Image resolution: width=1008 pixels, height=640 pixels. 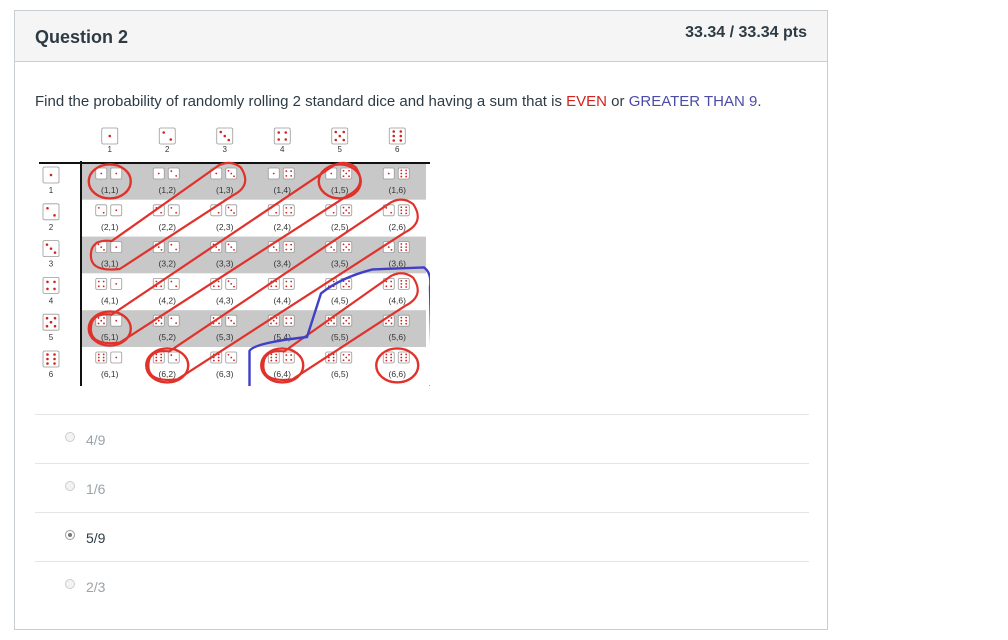 What do you see at coordinates (618, 101) in the screenshot?
I see `prompt-or: or` at bounding box center [618, 101].